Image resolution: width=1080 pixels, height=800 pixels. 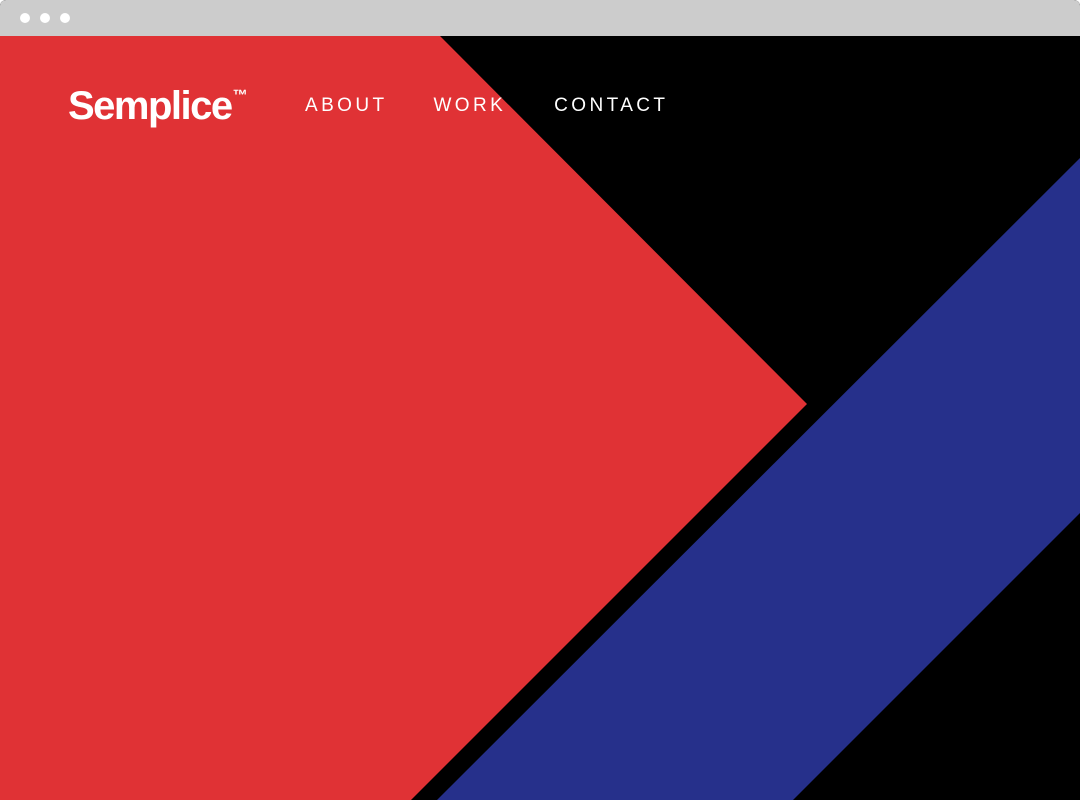 I want to click on semplice-logo: Semplice ™, so click(x=158, y=106).